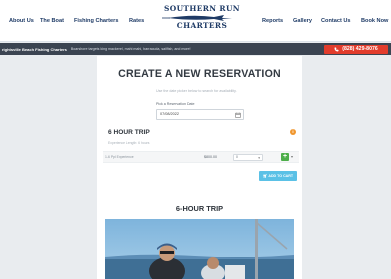 The height and width of the screenshot is (279, 391). Describe the element at coordinates (21, 21) in the screenshot. I see `nav-link-about-us: About Us` at that location.